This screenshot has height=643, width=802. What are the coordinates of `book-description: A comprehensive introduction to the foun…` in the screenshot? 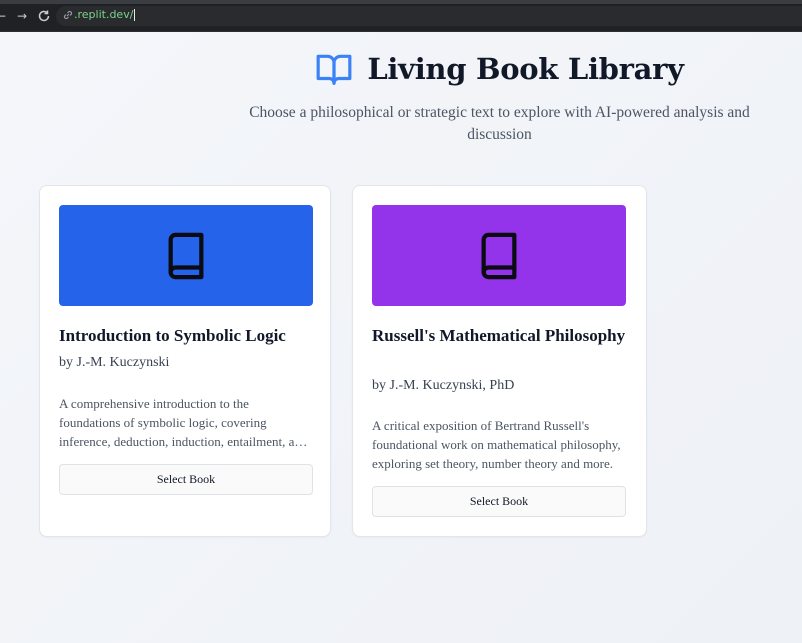 It's located at (183, 422).